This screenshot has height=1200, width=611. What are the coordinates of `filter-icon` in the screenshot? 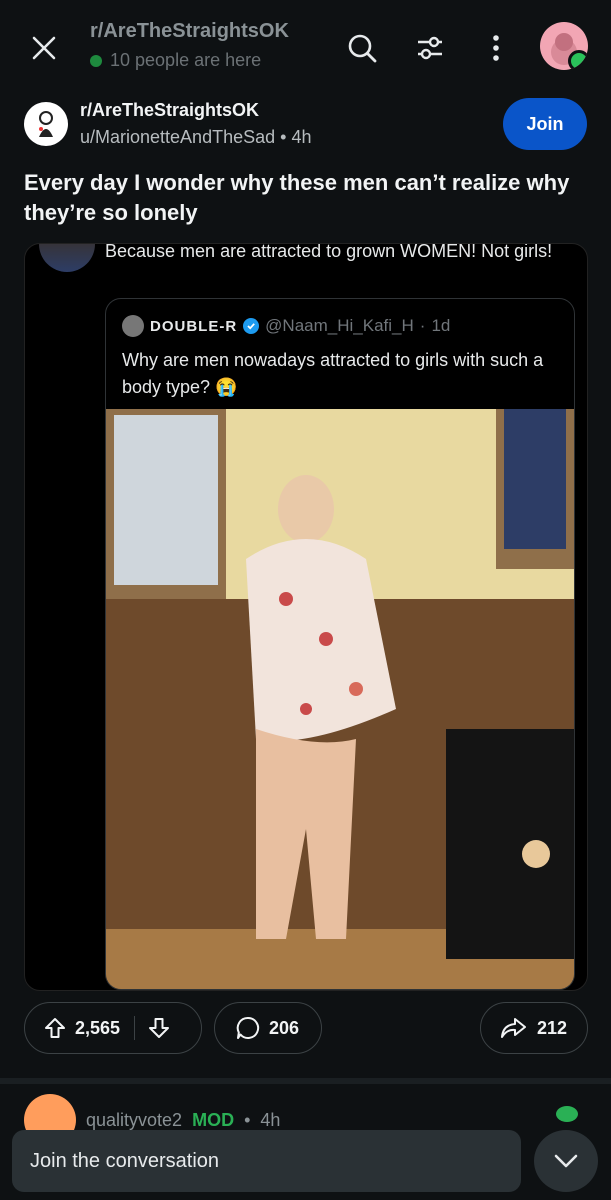 It's located at (430, 48).